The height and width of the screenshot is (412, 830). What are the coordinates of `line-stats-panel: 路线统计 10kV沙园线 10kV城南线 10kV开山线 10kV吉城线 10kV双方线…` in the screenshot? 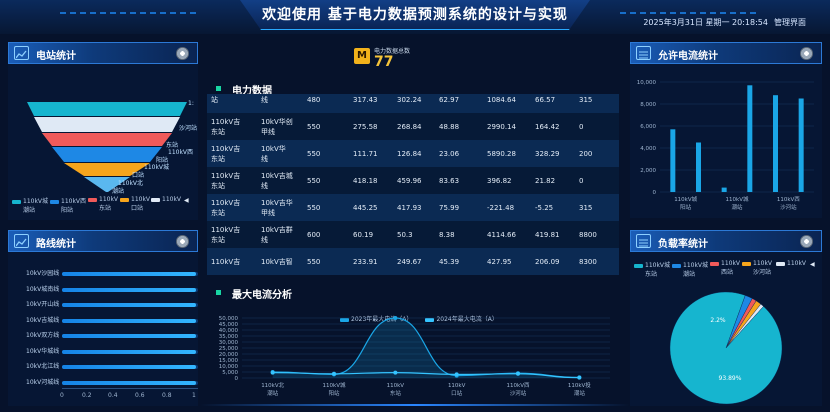 It's located at (103, 318).